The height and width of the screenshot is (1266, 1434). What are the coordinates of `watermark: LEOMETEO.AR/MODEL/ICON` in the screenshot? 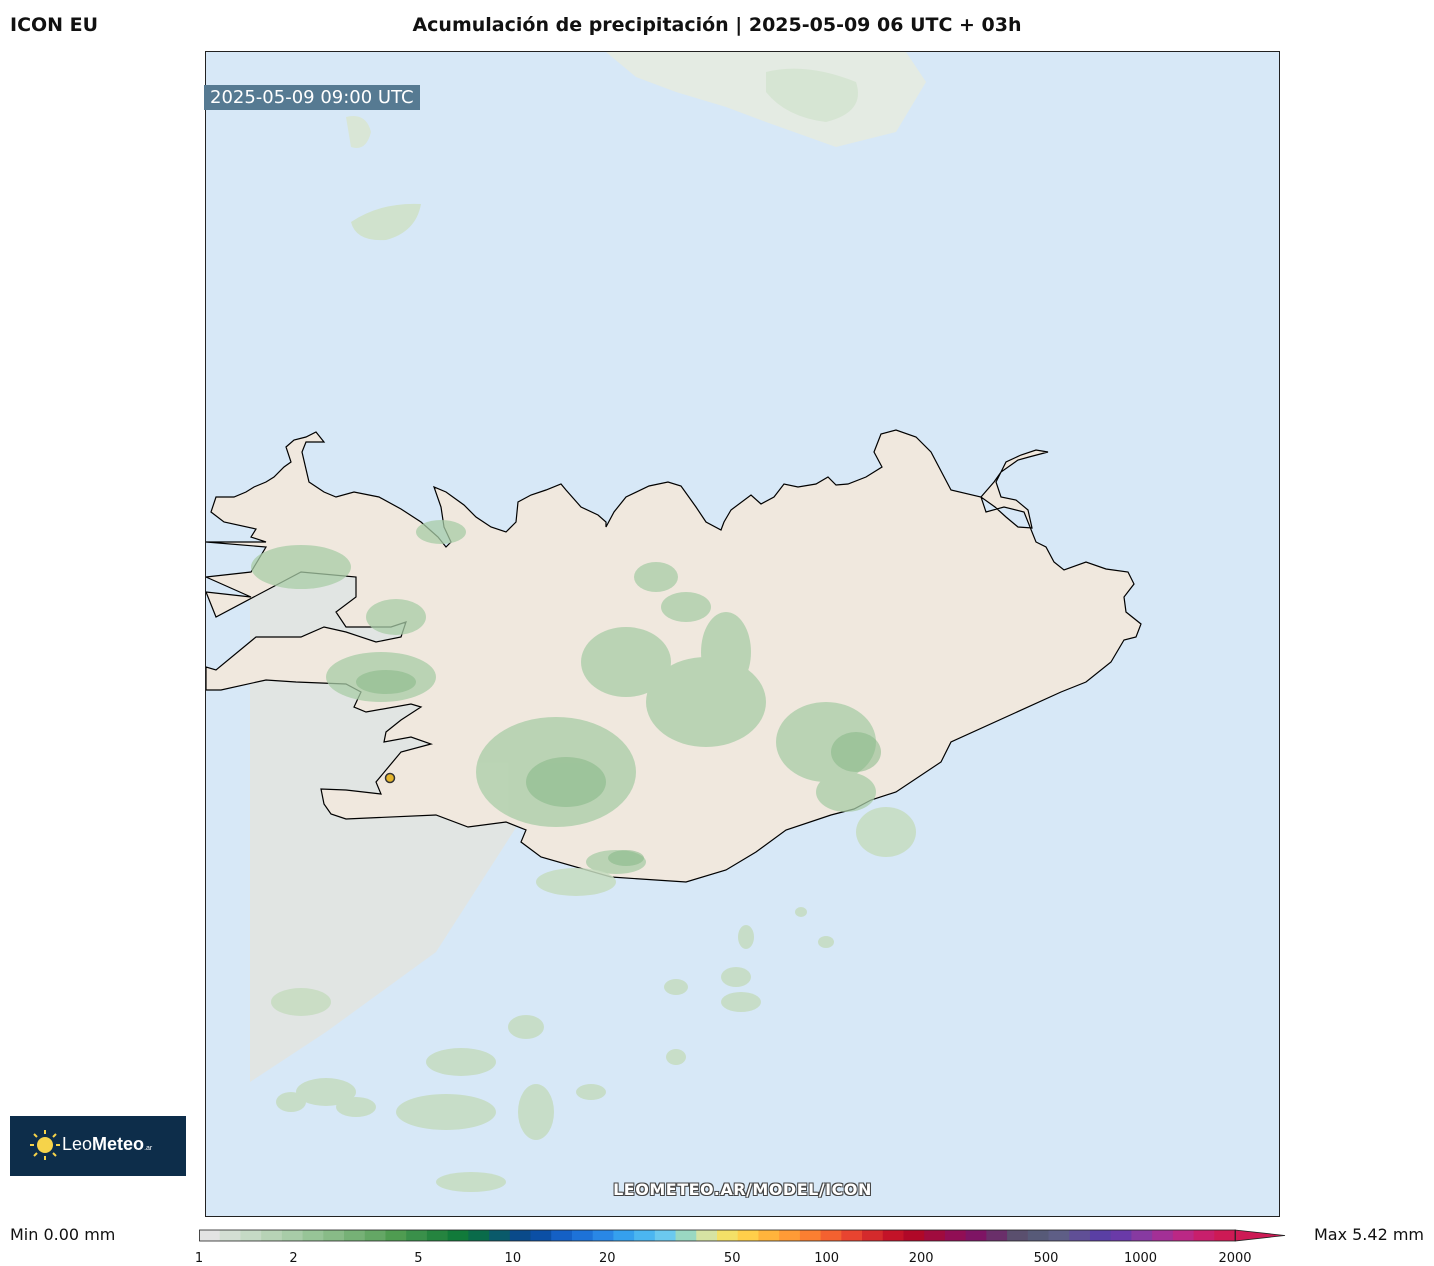 It's located at (742, 1189).